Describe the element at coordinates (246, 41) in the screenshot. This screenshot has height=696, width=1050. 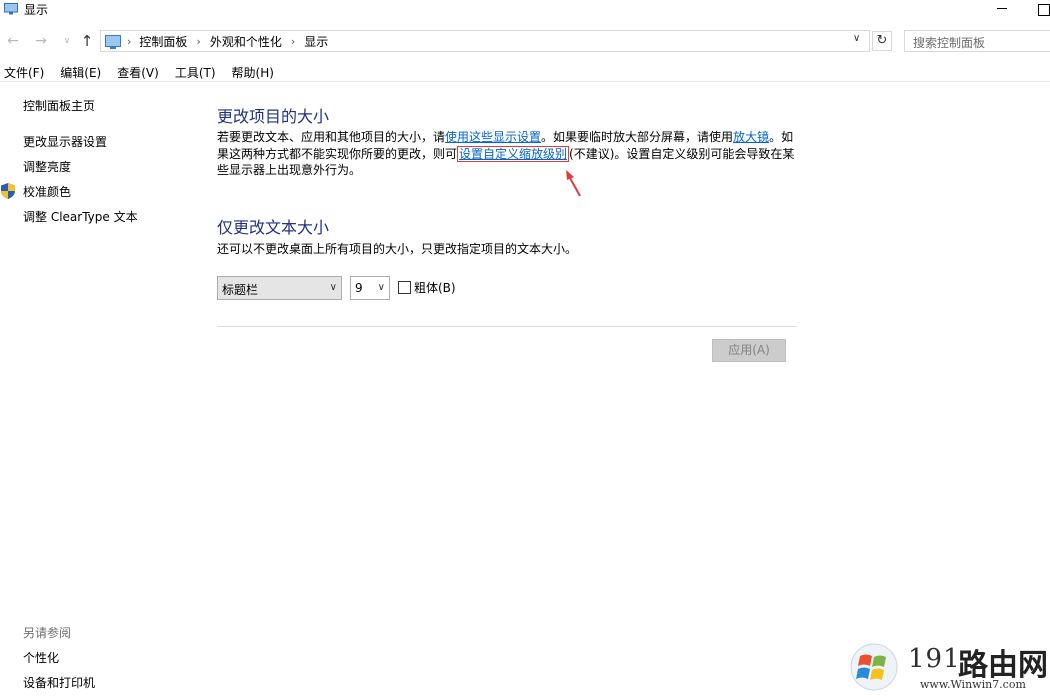
I see `breadcrumb-appearance: 外观和个性化` at that location.